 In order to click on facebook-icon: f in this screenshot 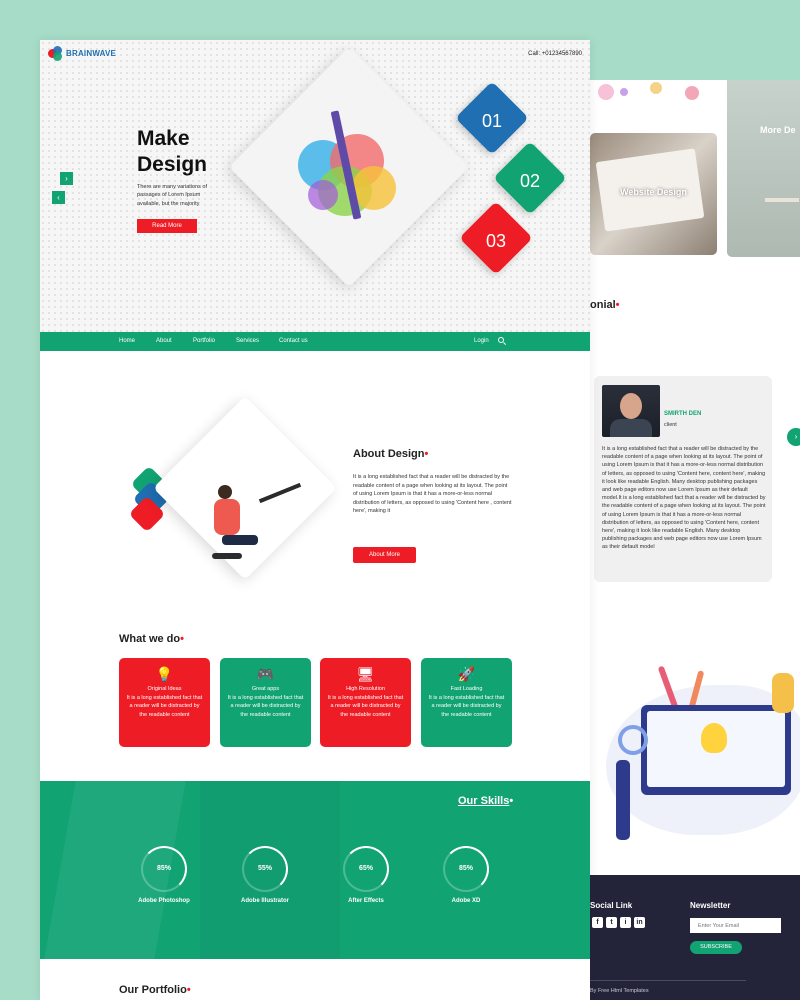, I will do `click(597, 922)`.